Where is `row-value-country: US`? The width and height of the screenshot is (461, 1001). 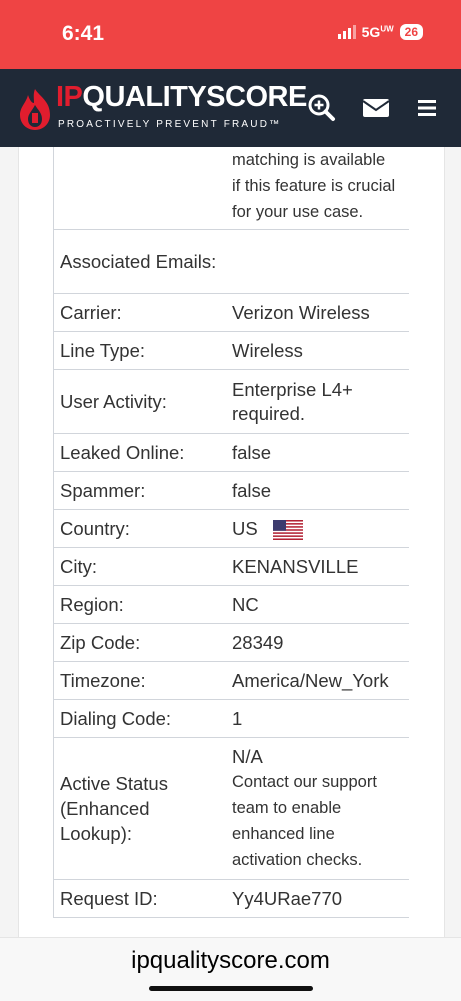
row-value-country: US is located at coordinates (319, 528).